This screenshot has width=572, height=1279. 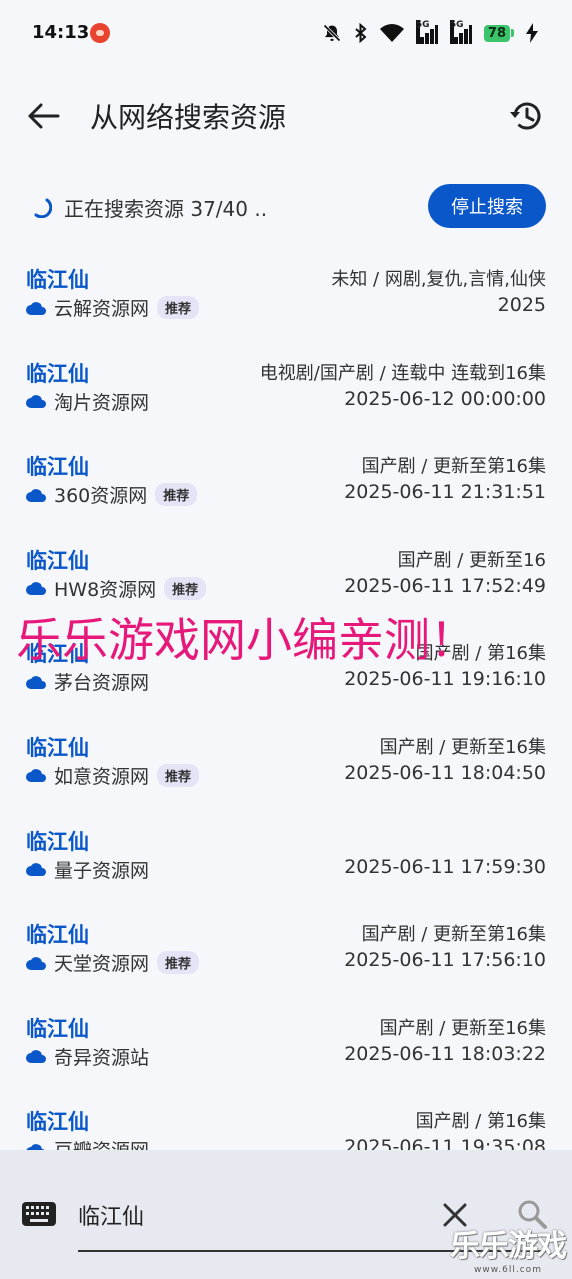 What do you see at coordinates (445, 866) in the screenshot?
I see `result-date: 2025-06-11 17:59:30` at bounding box center [445, 866].